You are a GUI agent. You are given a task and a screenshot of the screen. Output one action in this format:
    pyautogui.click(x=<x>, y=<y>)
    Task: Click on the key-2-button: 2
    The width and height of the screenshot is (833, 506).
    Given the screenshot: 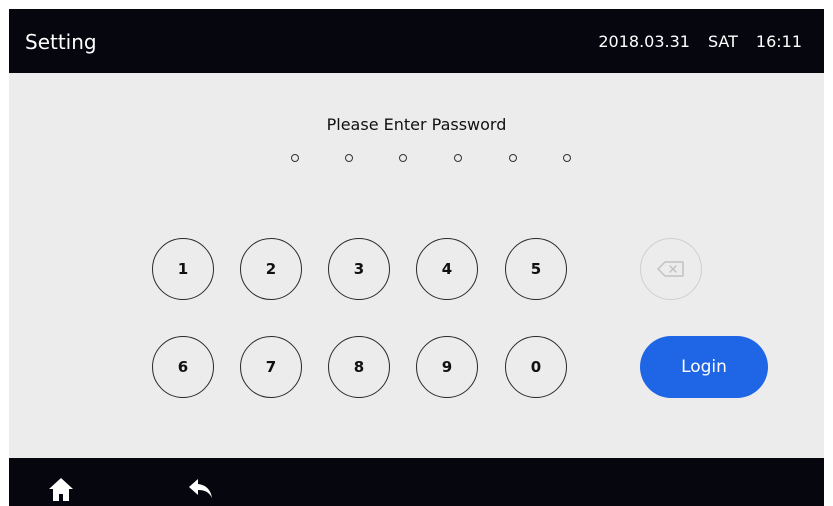 What is the action you would take?
    pyautogui.click(x=271, y=269)
    